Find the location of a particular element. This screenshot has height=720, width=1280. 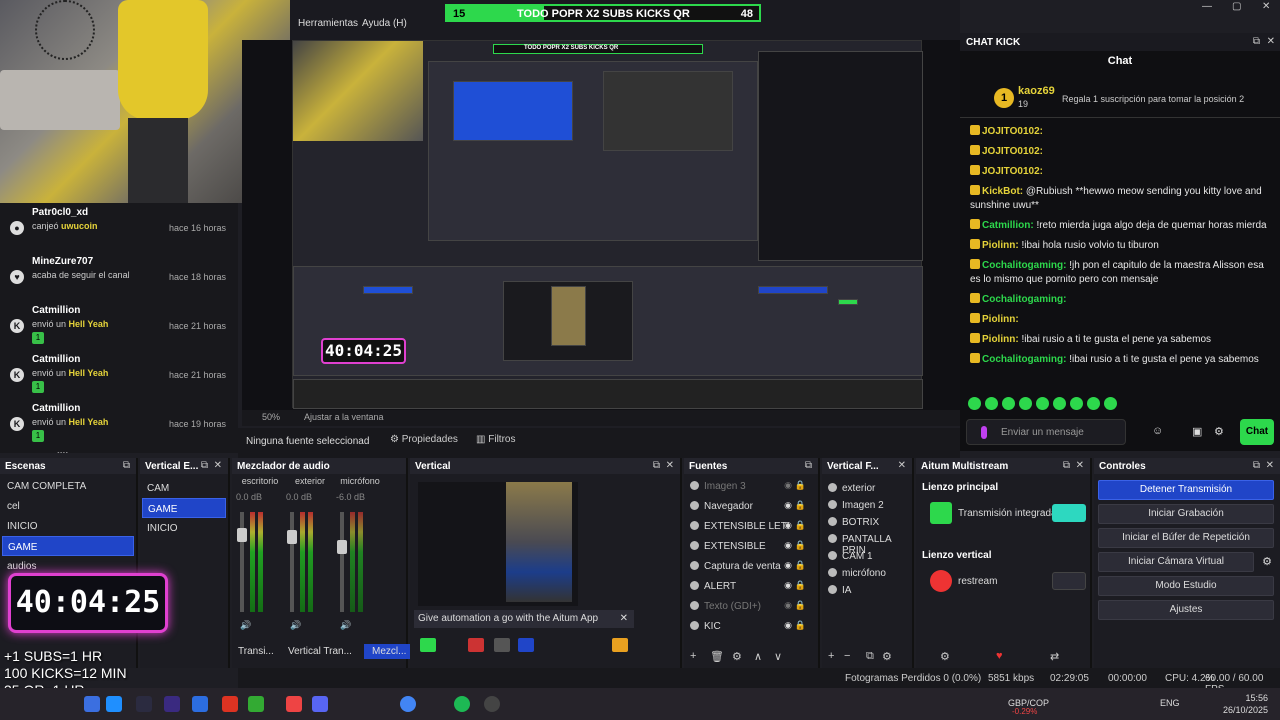

scene-item: INICIO is located at coordinates (68, 526).